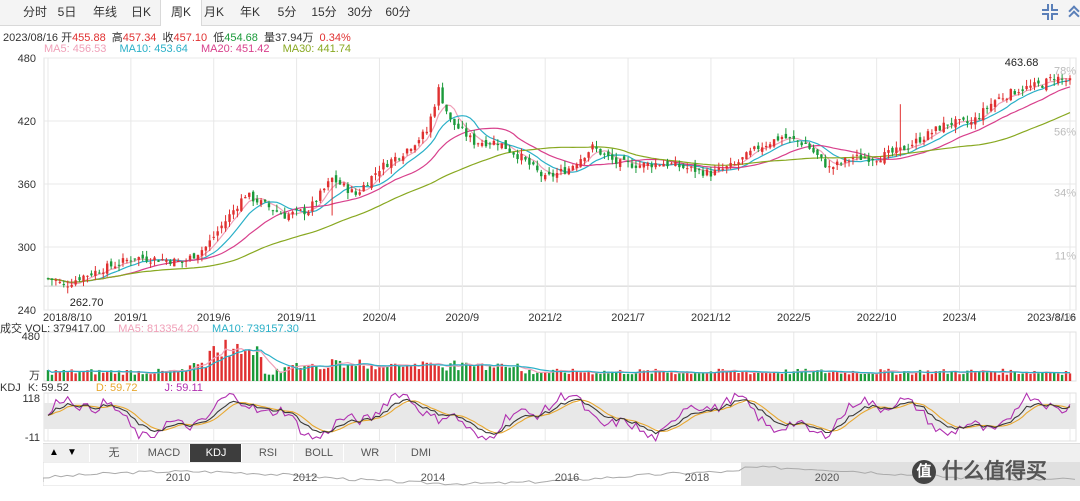 The height and width of the screenshot is (501, 1080). I want to click on kdj-legend: KDJ K: 59.52 D: 59.72 J: 59.11, so click(113, 388).